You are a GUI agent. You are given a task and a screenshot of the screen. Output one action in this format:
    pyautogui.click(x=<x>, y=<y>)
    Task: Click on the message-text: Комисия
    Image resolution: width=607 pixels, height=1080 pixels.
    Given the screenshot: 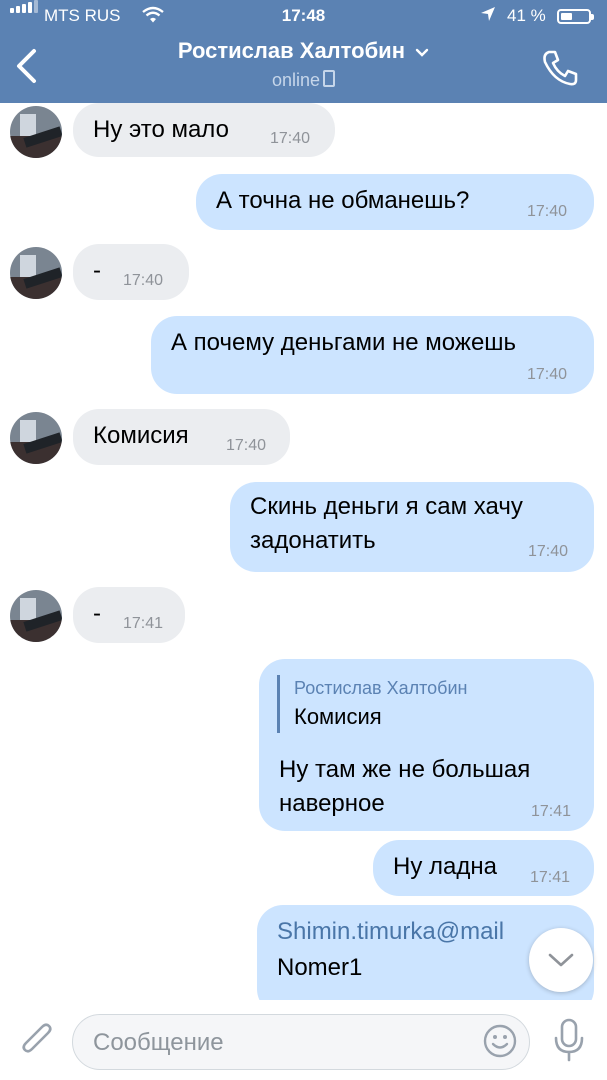 What is the action you would take?
    pyautogui.click(x=141, y=435)
    